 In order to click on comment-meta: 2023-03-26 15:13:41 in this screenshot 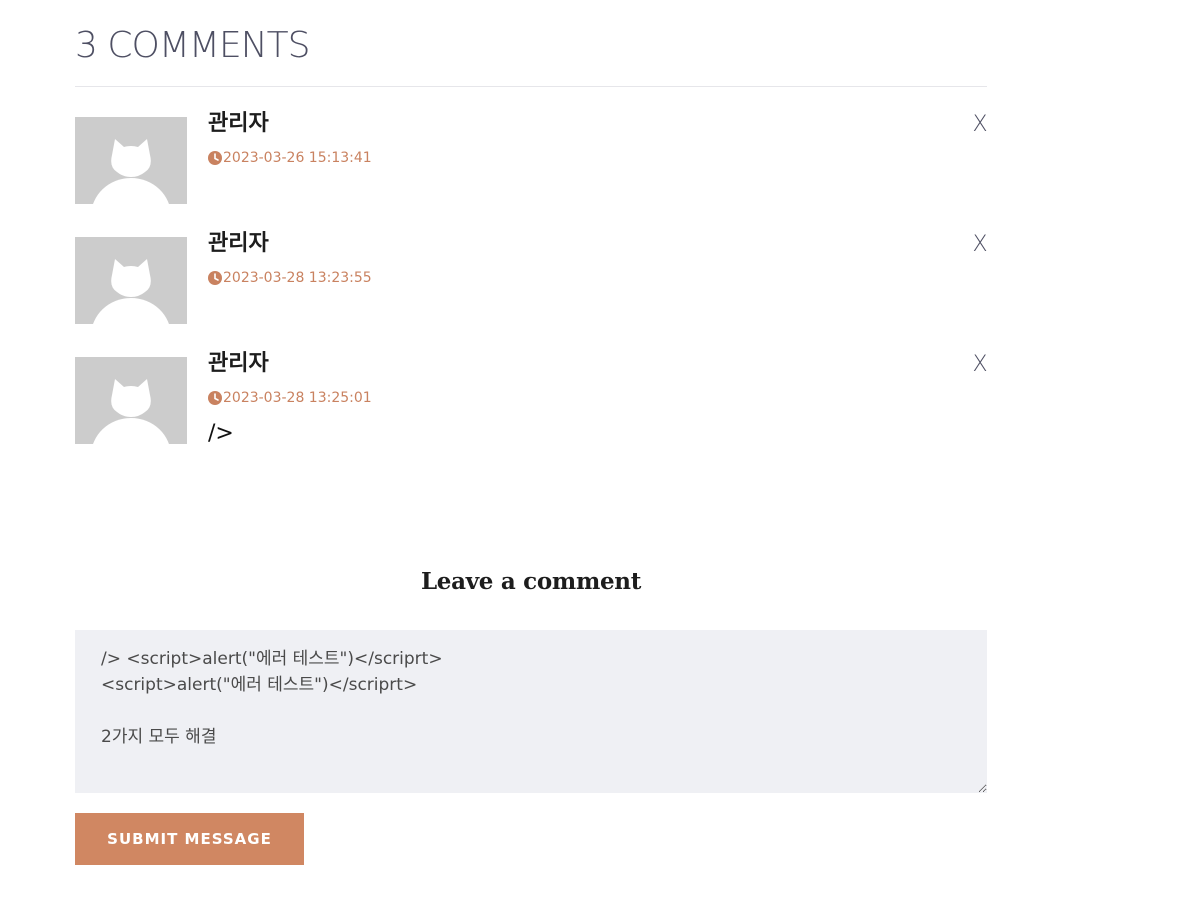, I will do `click(290, 158)`.